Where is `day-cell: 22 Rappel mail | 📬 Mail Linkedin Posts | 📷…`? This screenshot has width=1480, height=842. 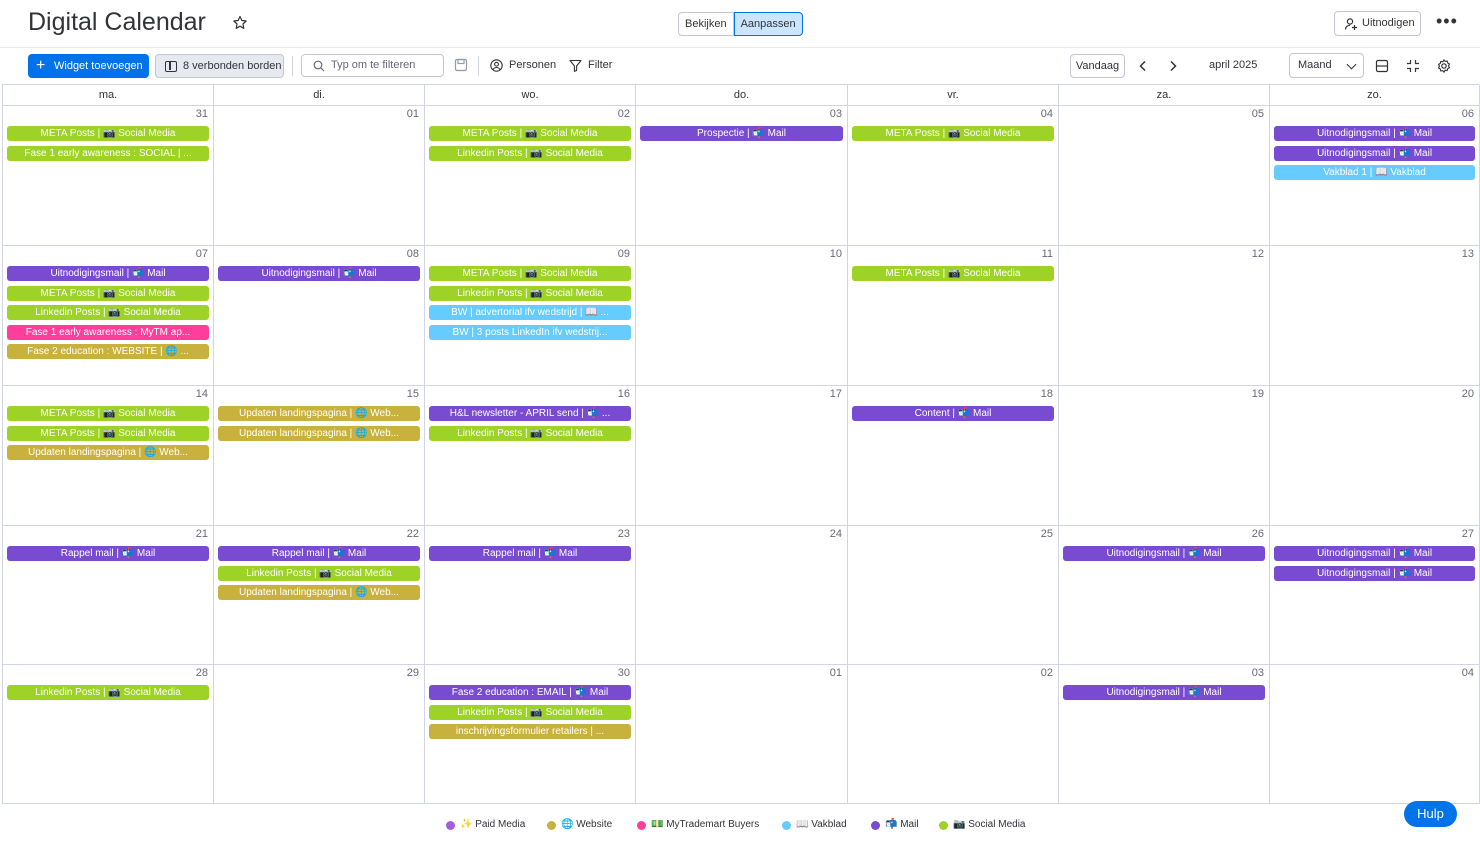 day-cell: 22 Rappel mail | 📬 Mail Linkedin Posts | 📷… is located at coordinates (319, 595).